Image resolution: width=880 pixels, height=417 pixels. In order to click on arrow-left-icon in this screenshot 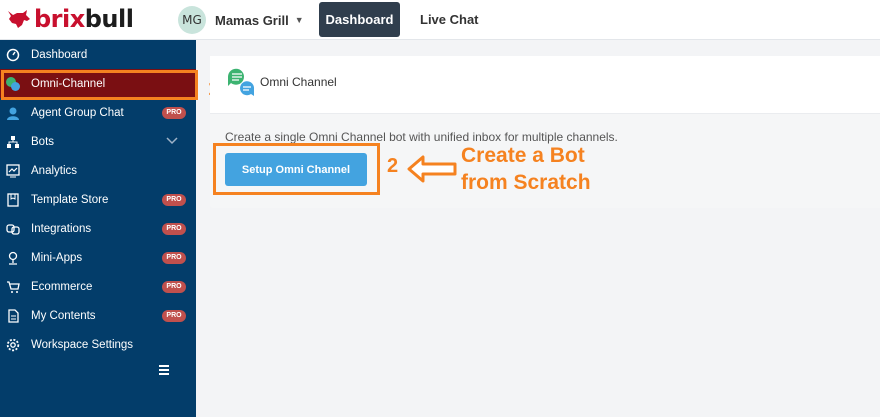, I will do `click(432, 171)`.